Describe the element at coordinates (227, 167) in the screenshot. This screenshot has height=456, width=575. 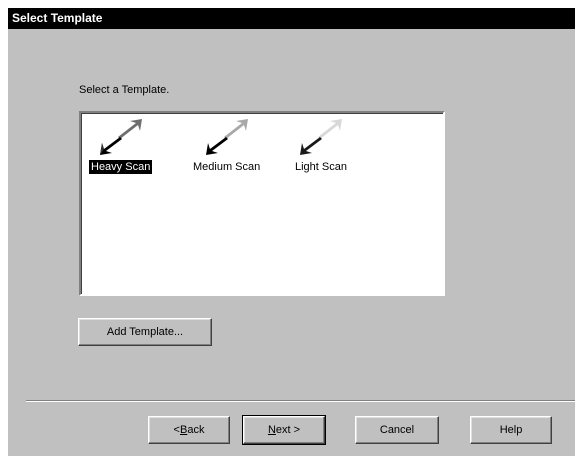
I see `template-label: Medium Scan` at that location.